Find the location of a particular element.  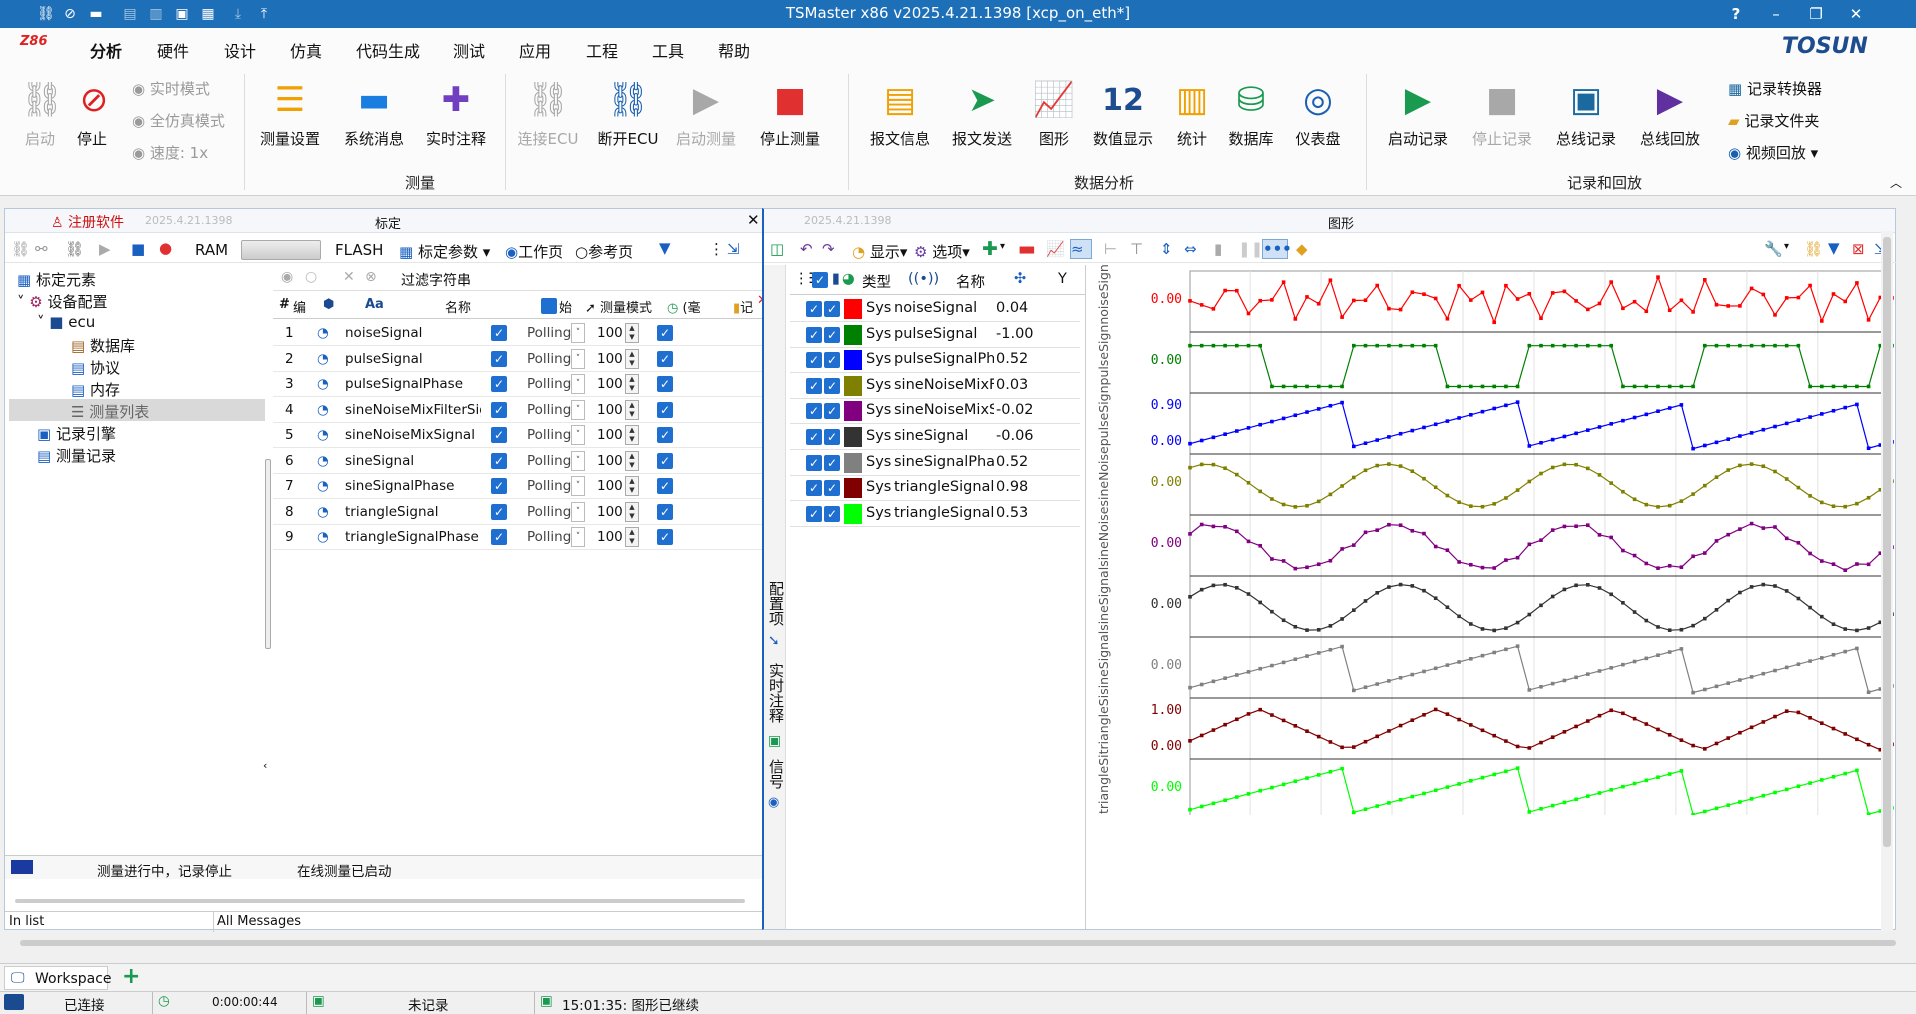

table-row: 1 ◔ noiseSignal ✓ Polling ˅ 100 ▲ ▼ ✓ is located at coordinates (518, 333).